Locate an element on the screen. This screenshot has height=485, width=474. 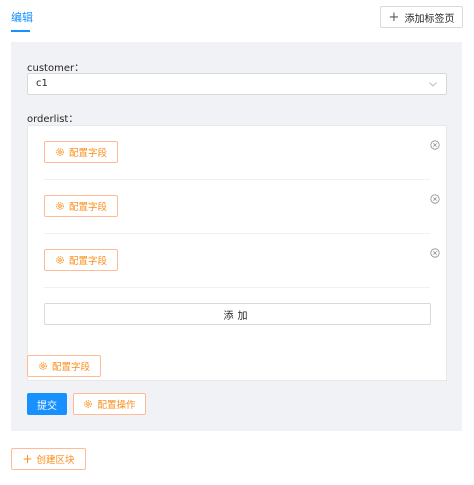
add-item-button: 添加 is located at coordinates (237, 314).